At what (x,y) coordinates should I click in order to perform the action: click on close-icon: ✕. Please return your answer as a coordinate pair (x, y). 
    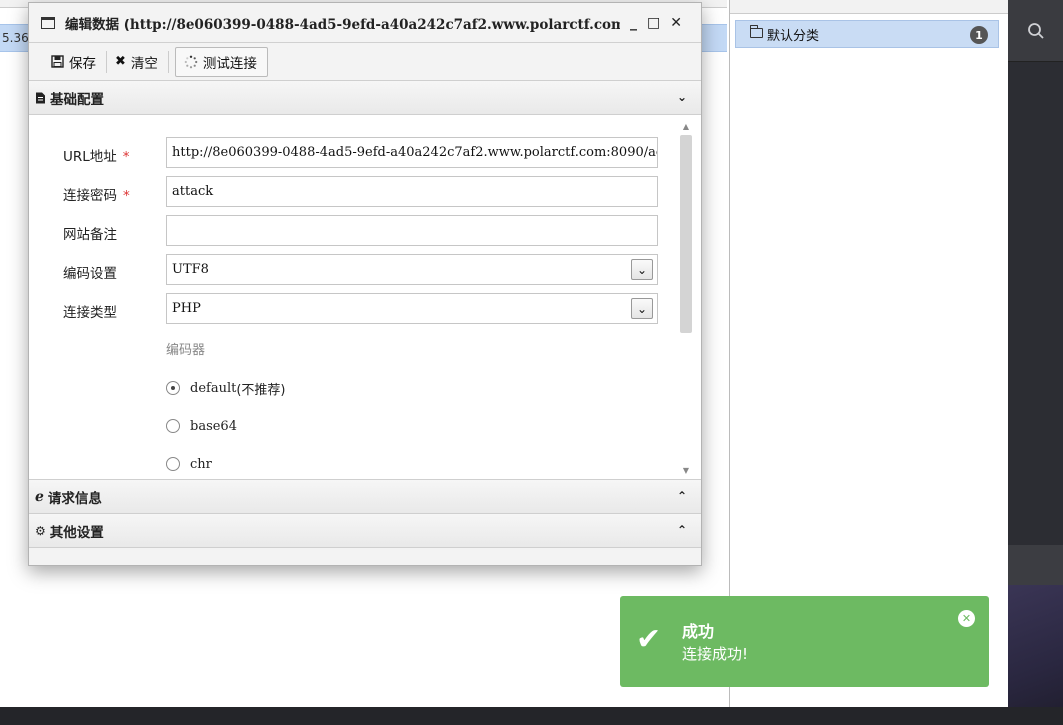
    Looking at the image, I should click on (966, 618).